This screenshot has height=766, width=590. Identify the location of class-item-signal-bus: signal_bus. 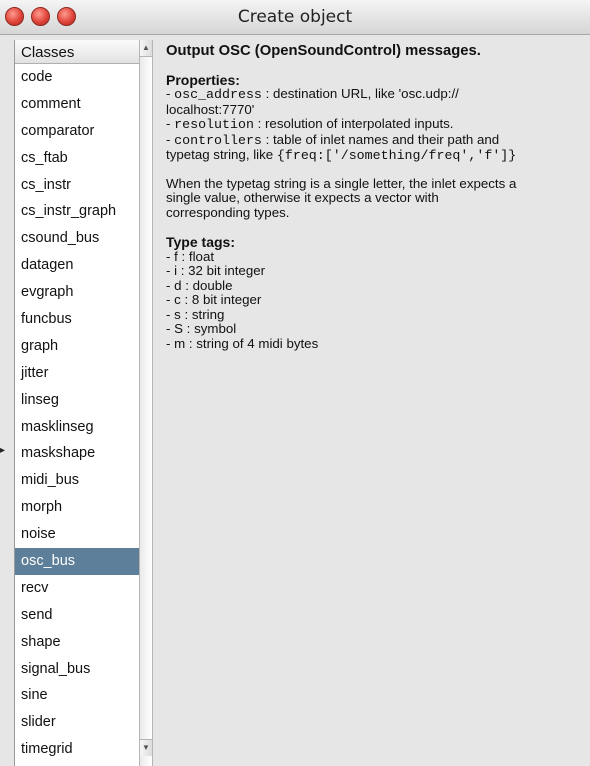
(77, 669).